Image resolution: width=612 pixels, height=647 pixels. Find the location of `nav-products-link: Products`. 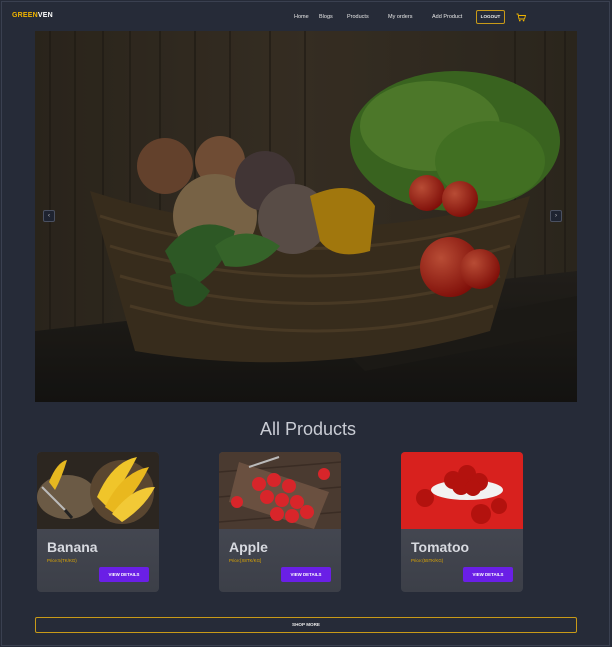

nav-products-link: Products is located at coordinates (358, 17).